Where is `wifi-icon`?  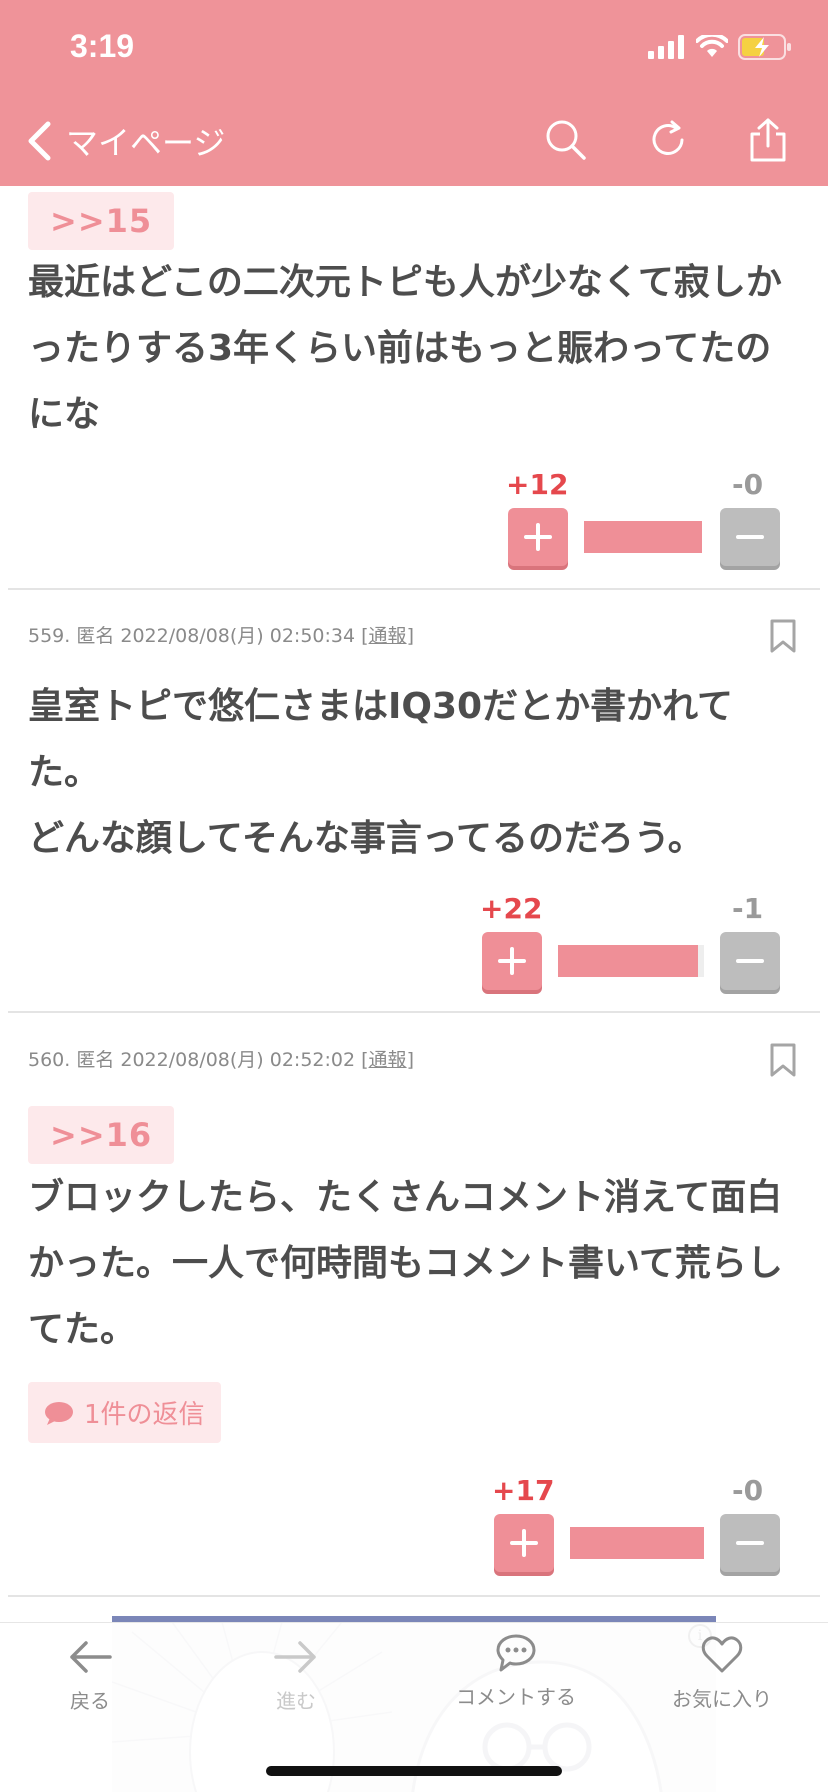 wifi-icon is located at coordinates (712, 46).